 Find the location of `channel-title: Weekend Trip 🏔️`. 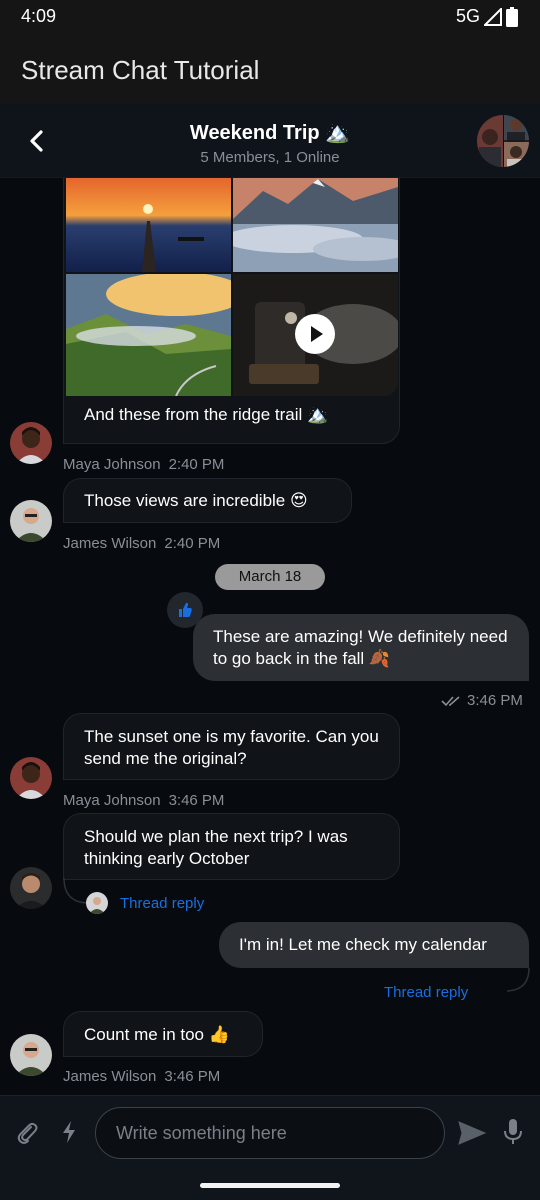

channel-title: Weekend Trip 🏔️ is located at coordinates (270, 133).